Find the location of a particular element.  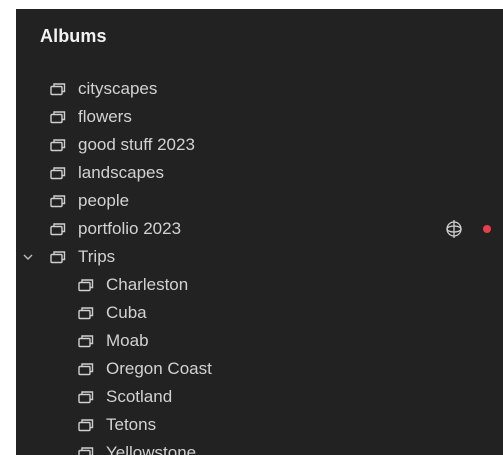

album-label: Tetons is located at coordinates (131, 424).